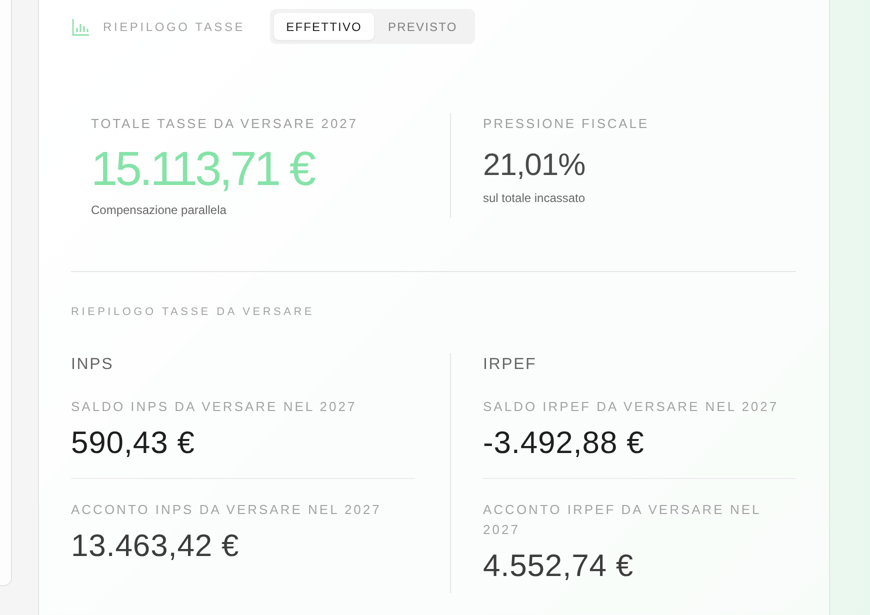 The width and height of the screenshot is (870, 615). What do you see at coordinates (510, 365) in the screenshot?
I see `group-title: IRPEF` at bounding box center [510, 365].